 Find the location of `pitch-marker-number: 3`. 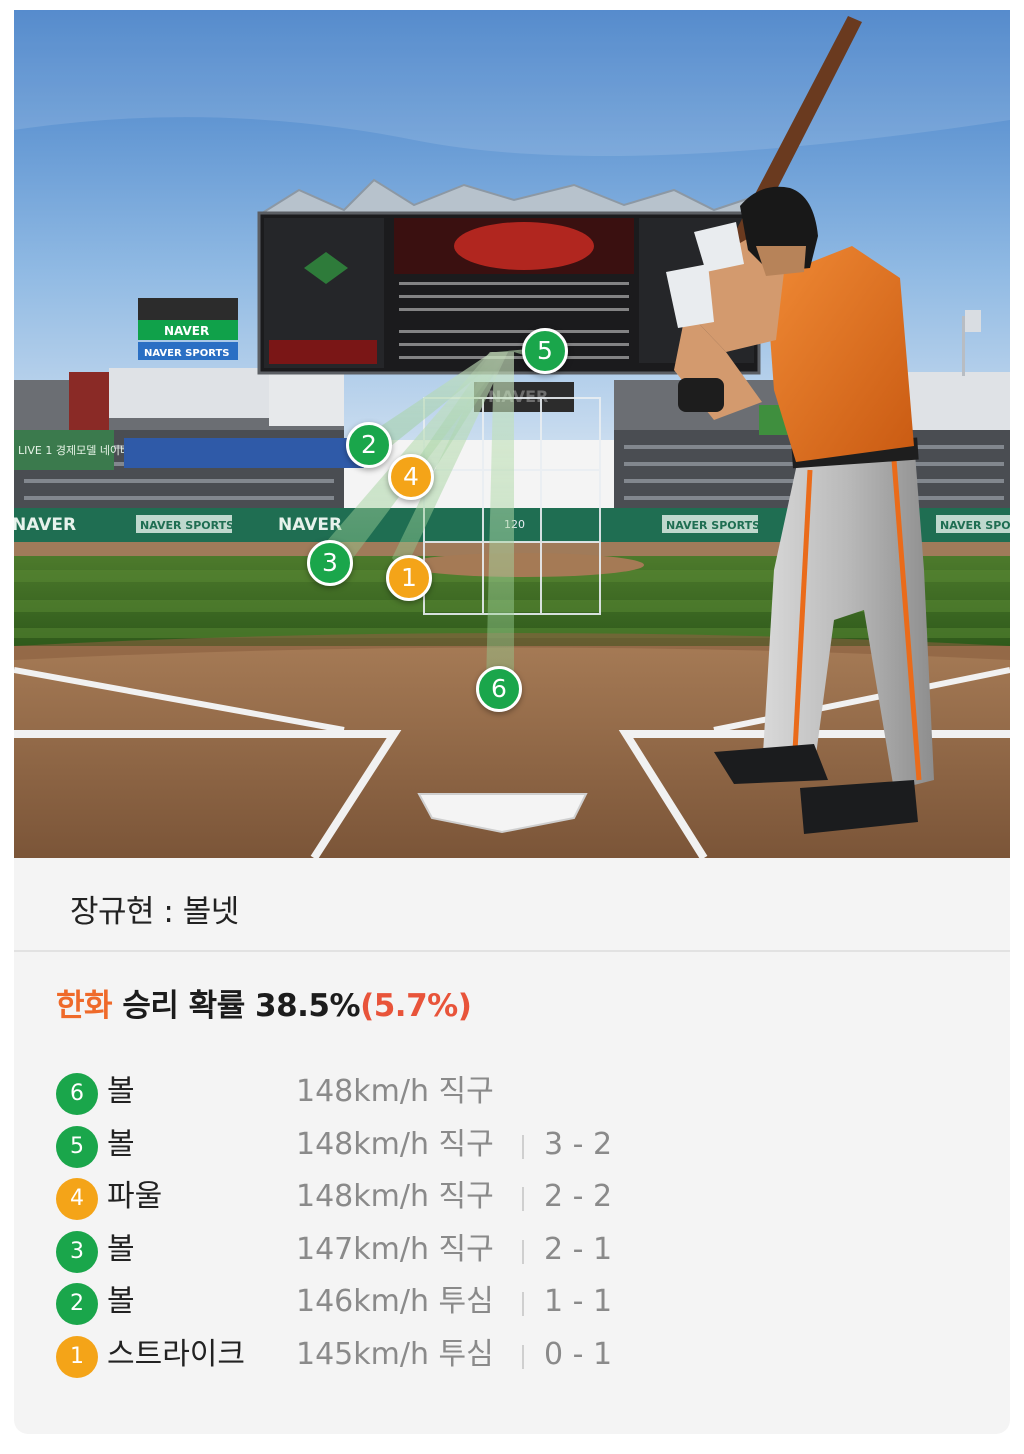

pitch-marker-number: 3 is located at coordinates (330, 562).